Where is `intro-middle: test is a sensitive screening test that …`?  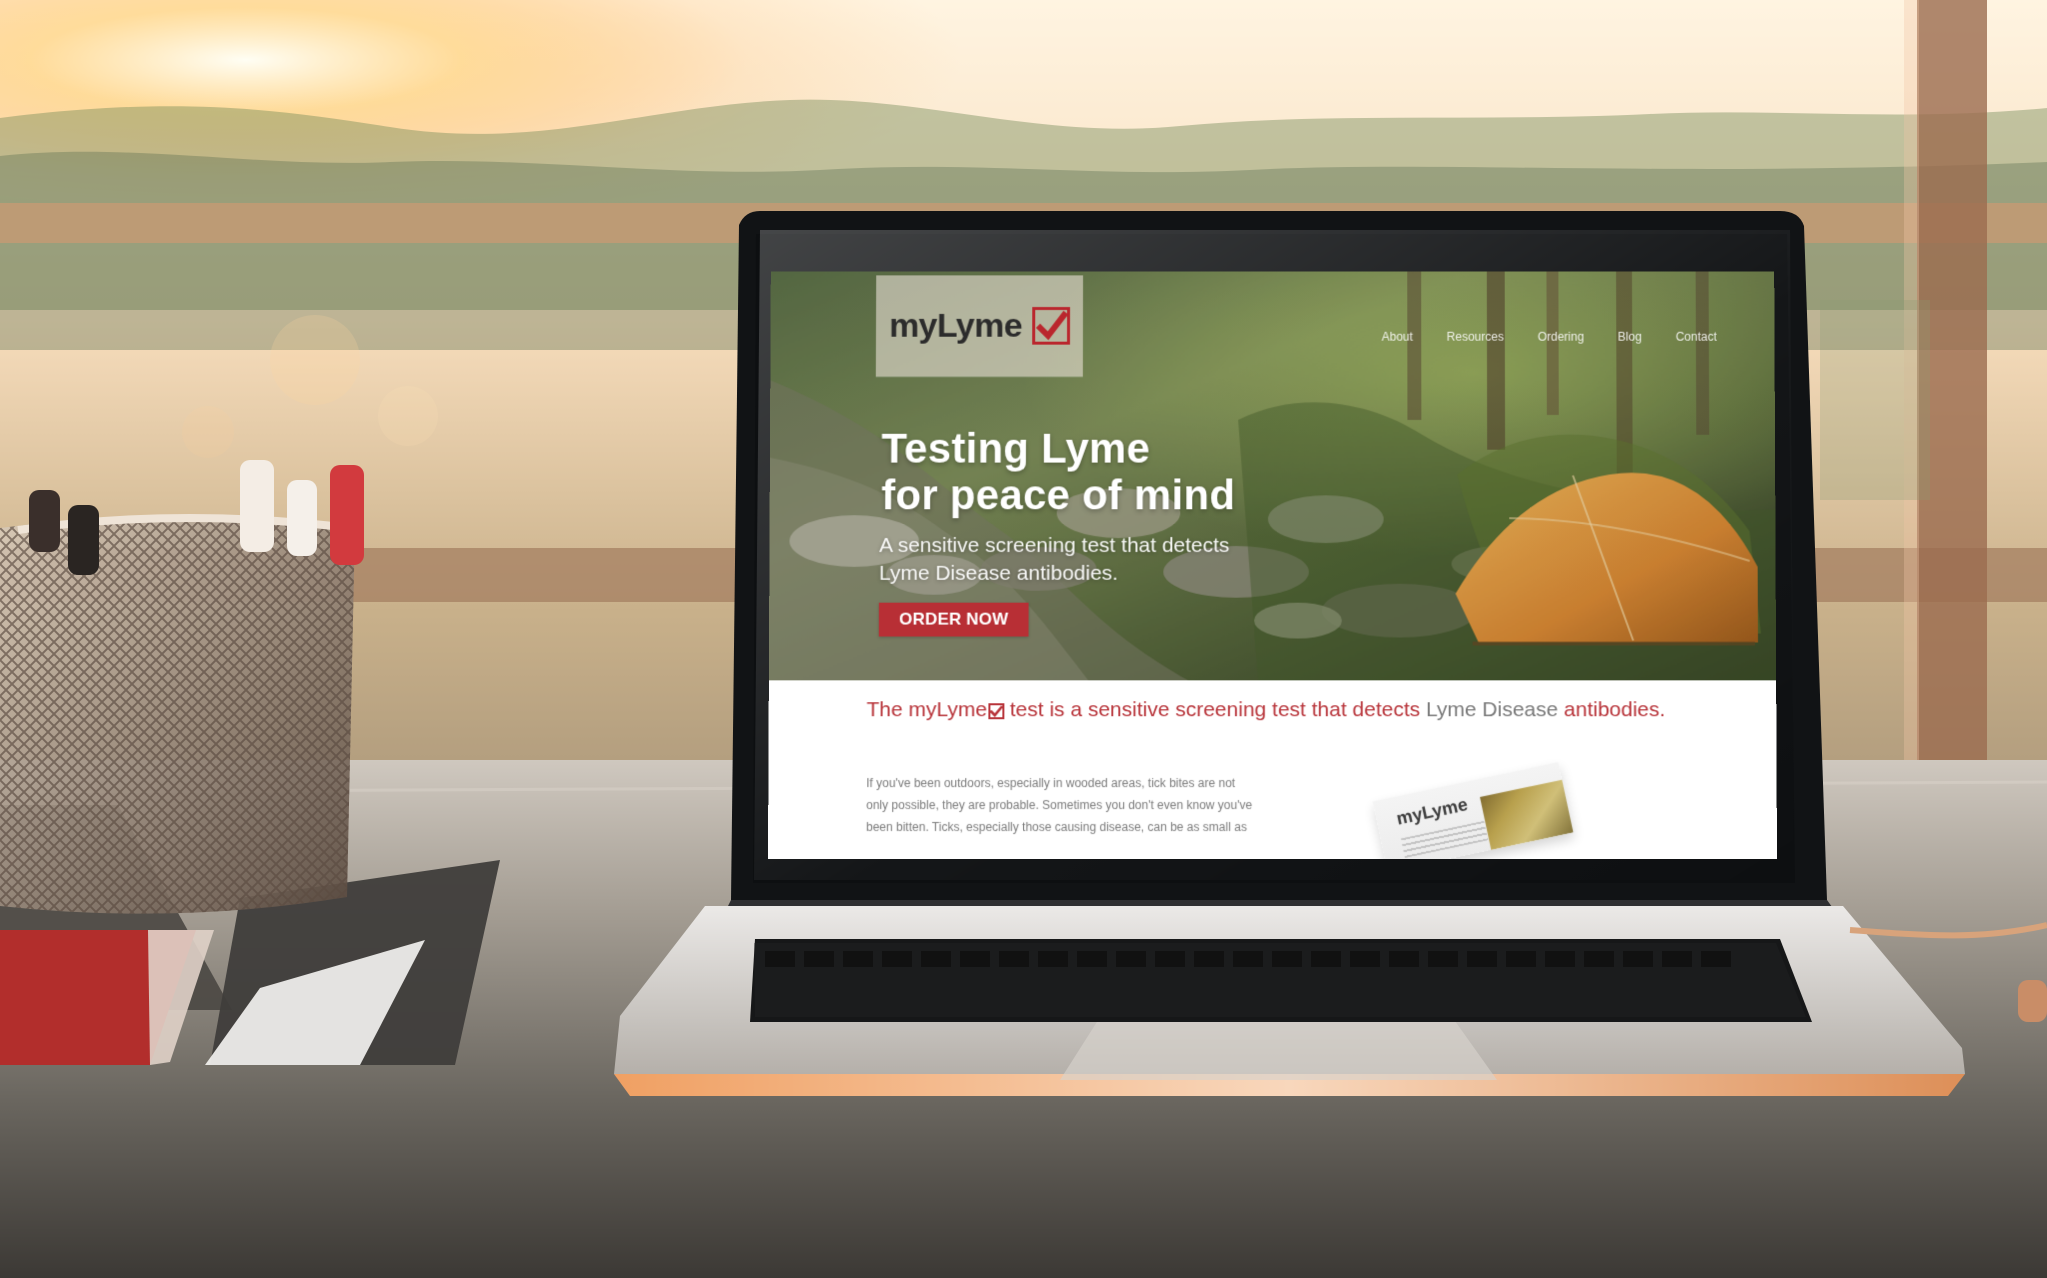
intro-middle: test is a sensitive screening test that … is located at coordinates (1217, 710).